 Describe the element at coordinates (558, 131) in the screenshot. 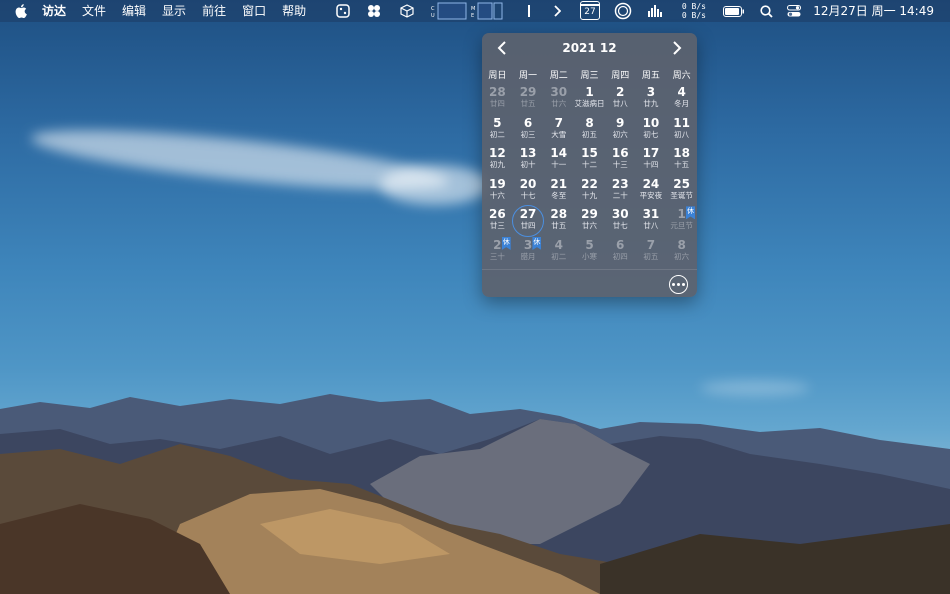

I see `calendar-day: 7 大雪` at that location.